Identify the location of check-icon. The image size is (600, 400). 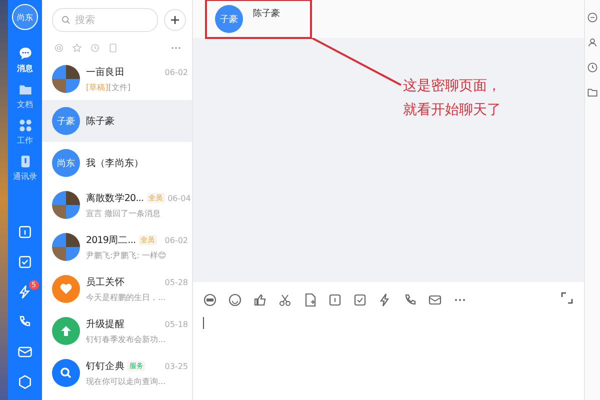
(25, 262).